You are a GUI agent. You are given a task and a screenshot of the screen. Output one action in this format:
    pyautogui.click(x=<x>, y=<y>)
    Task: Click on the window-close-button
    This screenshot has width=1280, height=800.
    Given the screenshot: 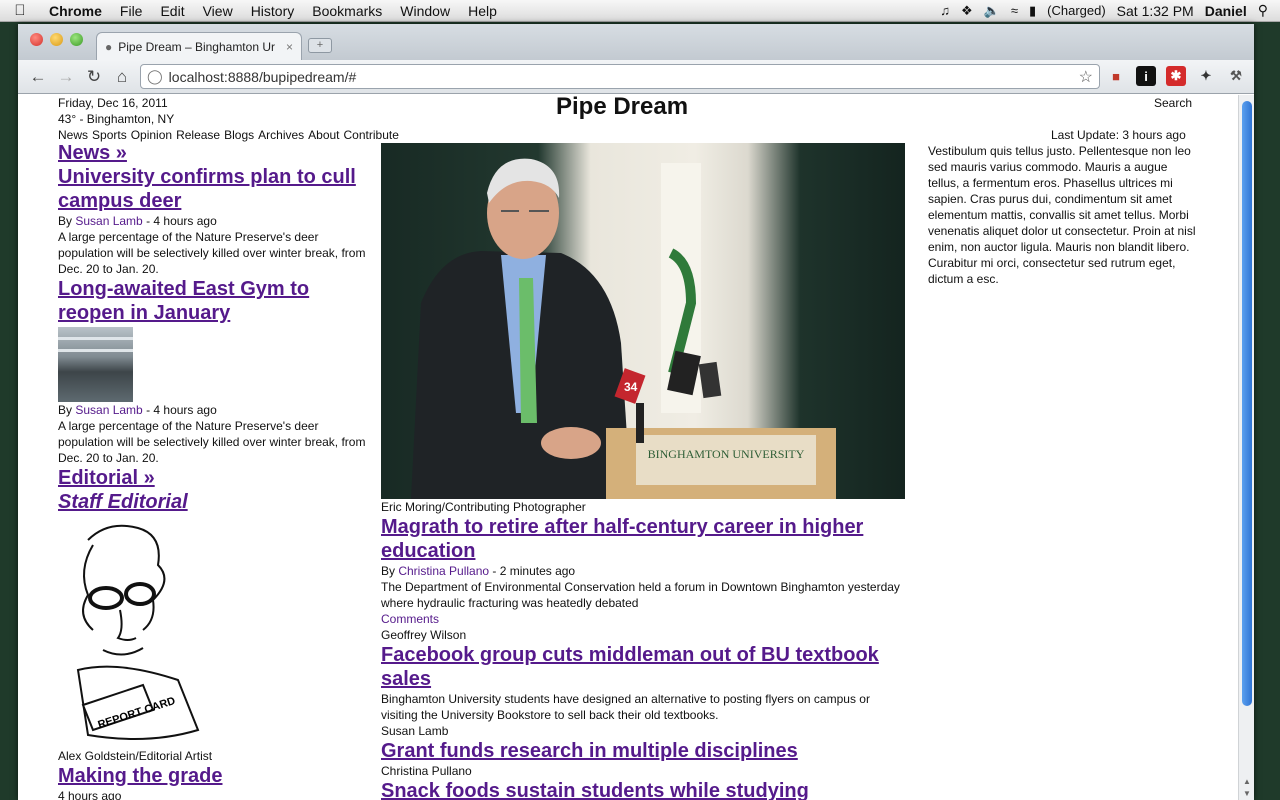 What is the action you would take?
    pyautogui.click(x=36, y=39)
    